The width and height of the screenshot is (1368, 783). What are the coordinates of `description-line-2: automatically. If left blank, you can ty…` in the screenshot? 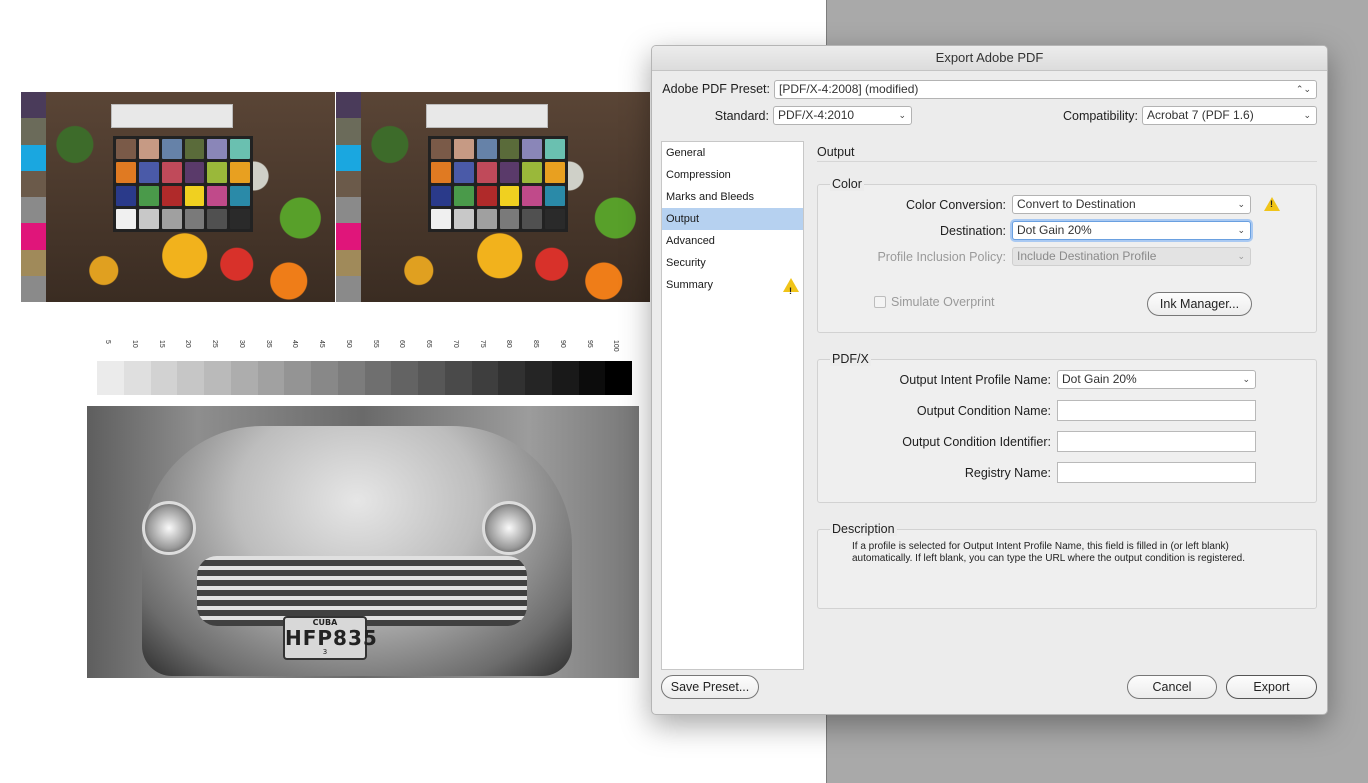 It's located at (1048, 558).